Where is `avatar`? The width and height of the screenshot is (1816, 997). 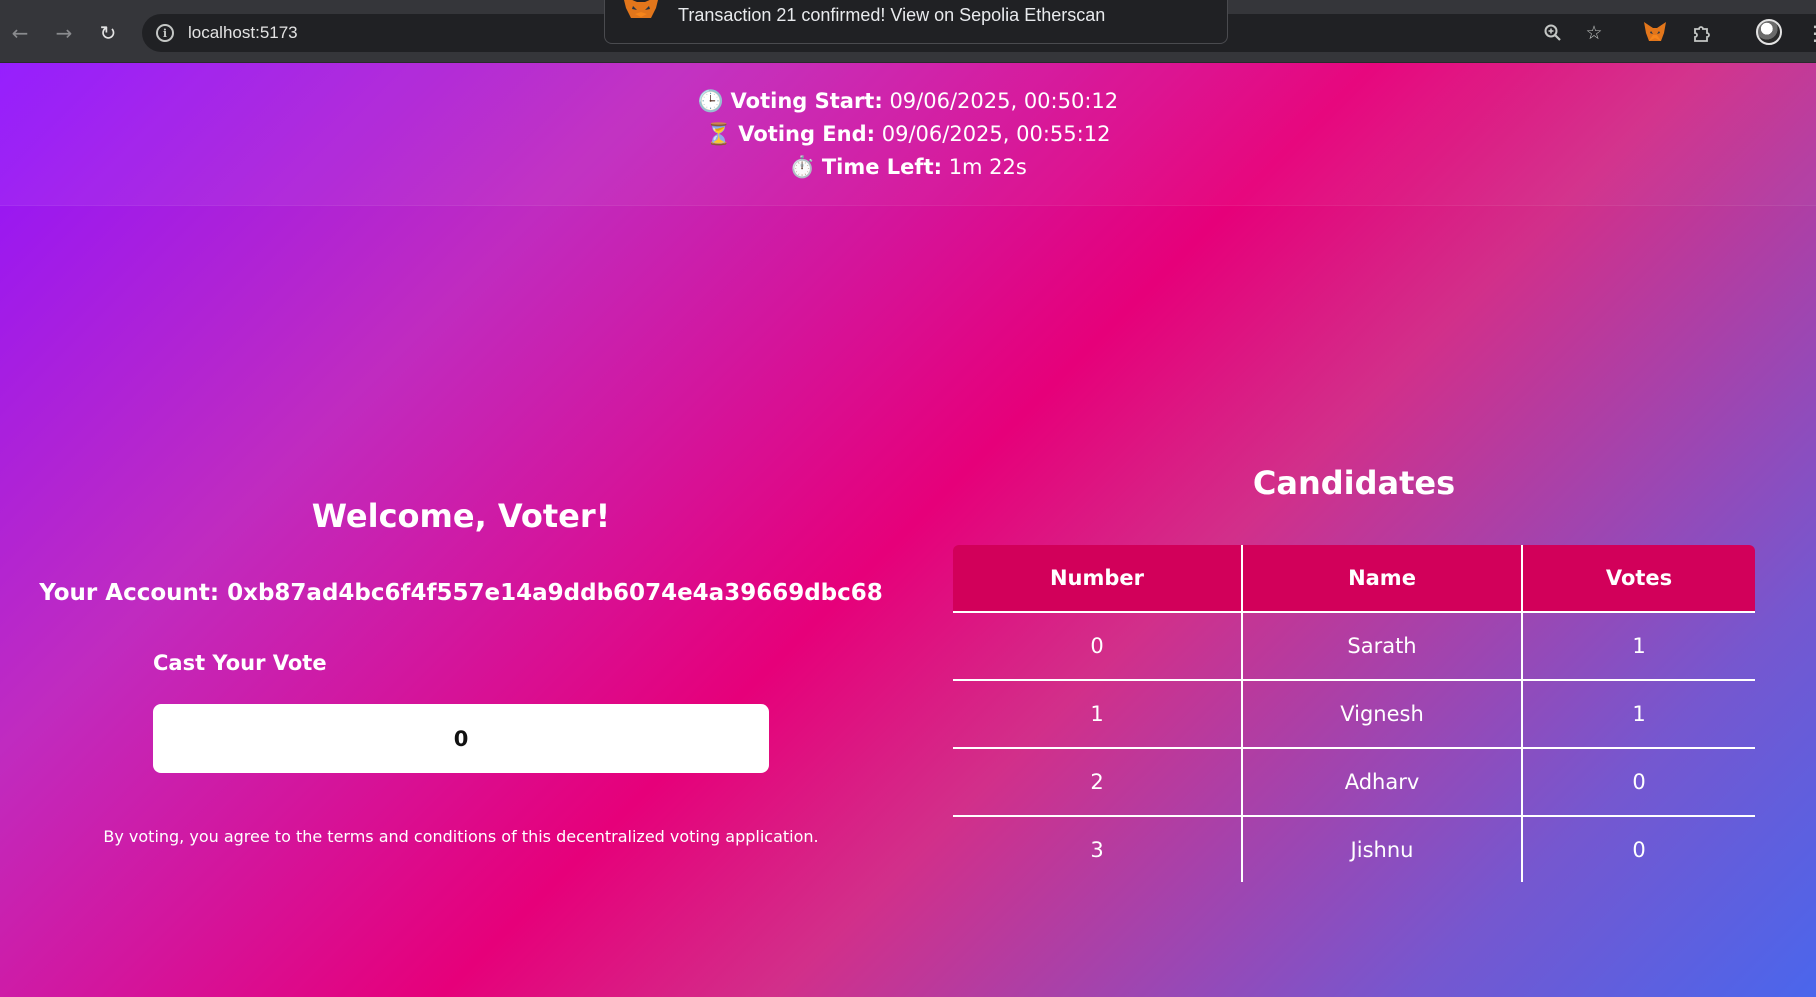
avatar is located at coordinates (1769, 32).